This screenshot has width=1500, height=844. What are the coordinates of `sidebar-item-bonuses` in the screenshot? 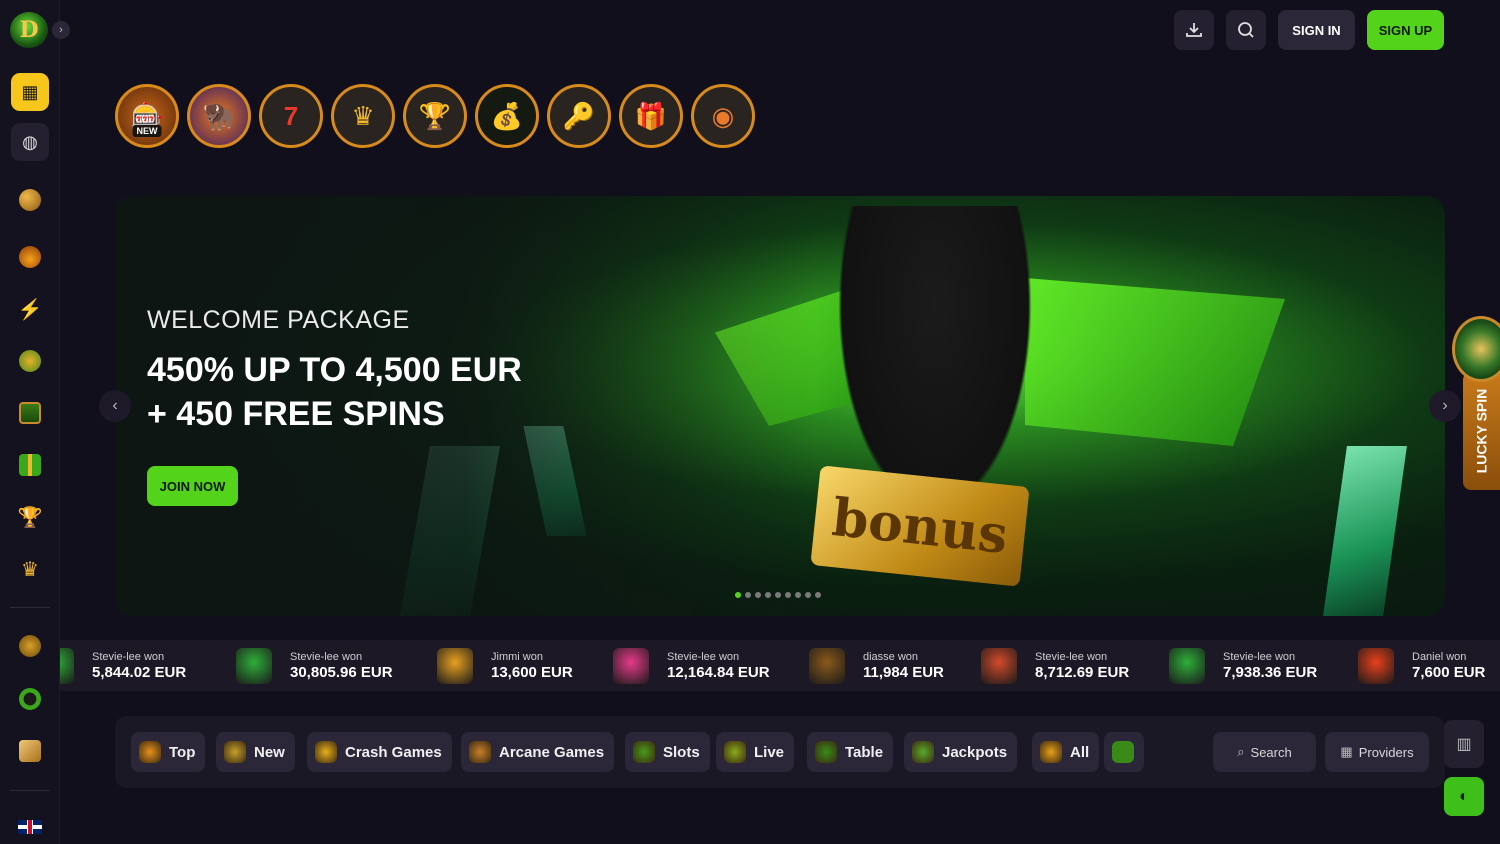 It's located at (30, 465).